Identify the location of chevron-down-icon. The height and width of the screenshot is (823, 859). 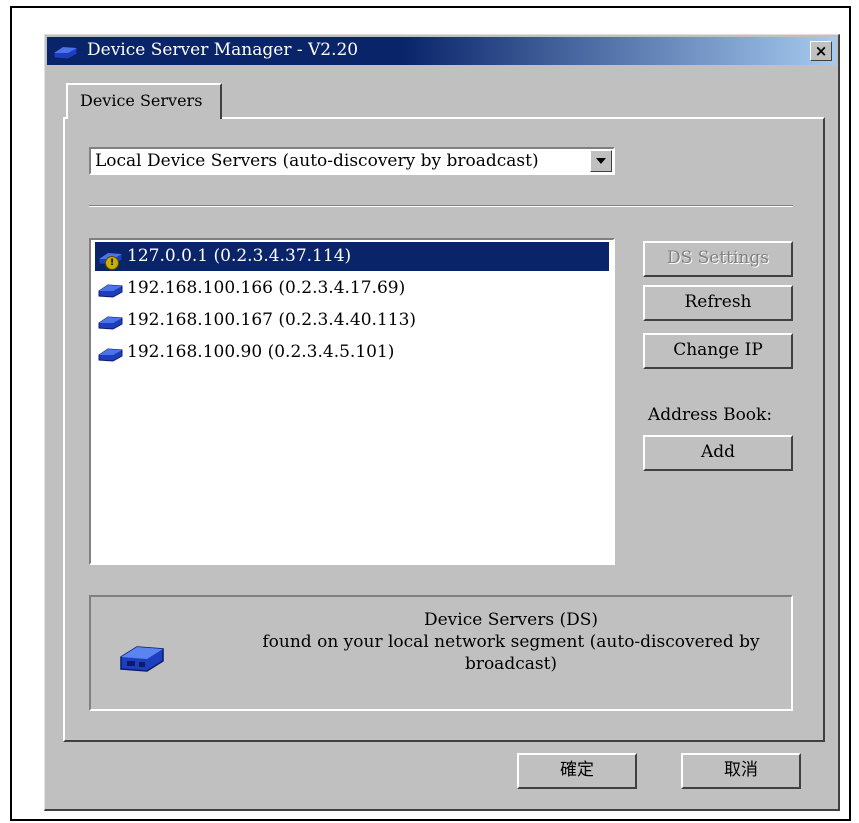
(601, 161).